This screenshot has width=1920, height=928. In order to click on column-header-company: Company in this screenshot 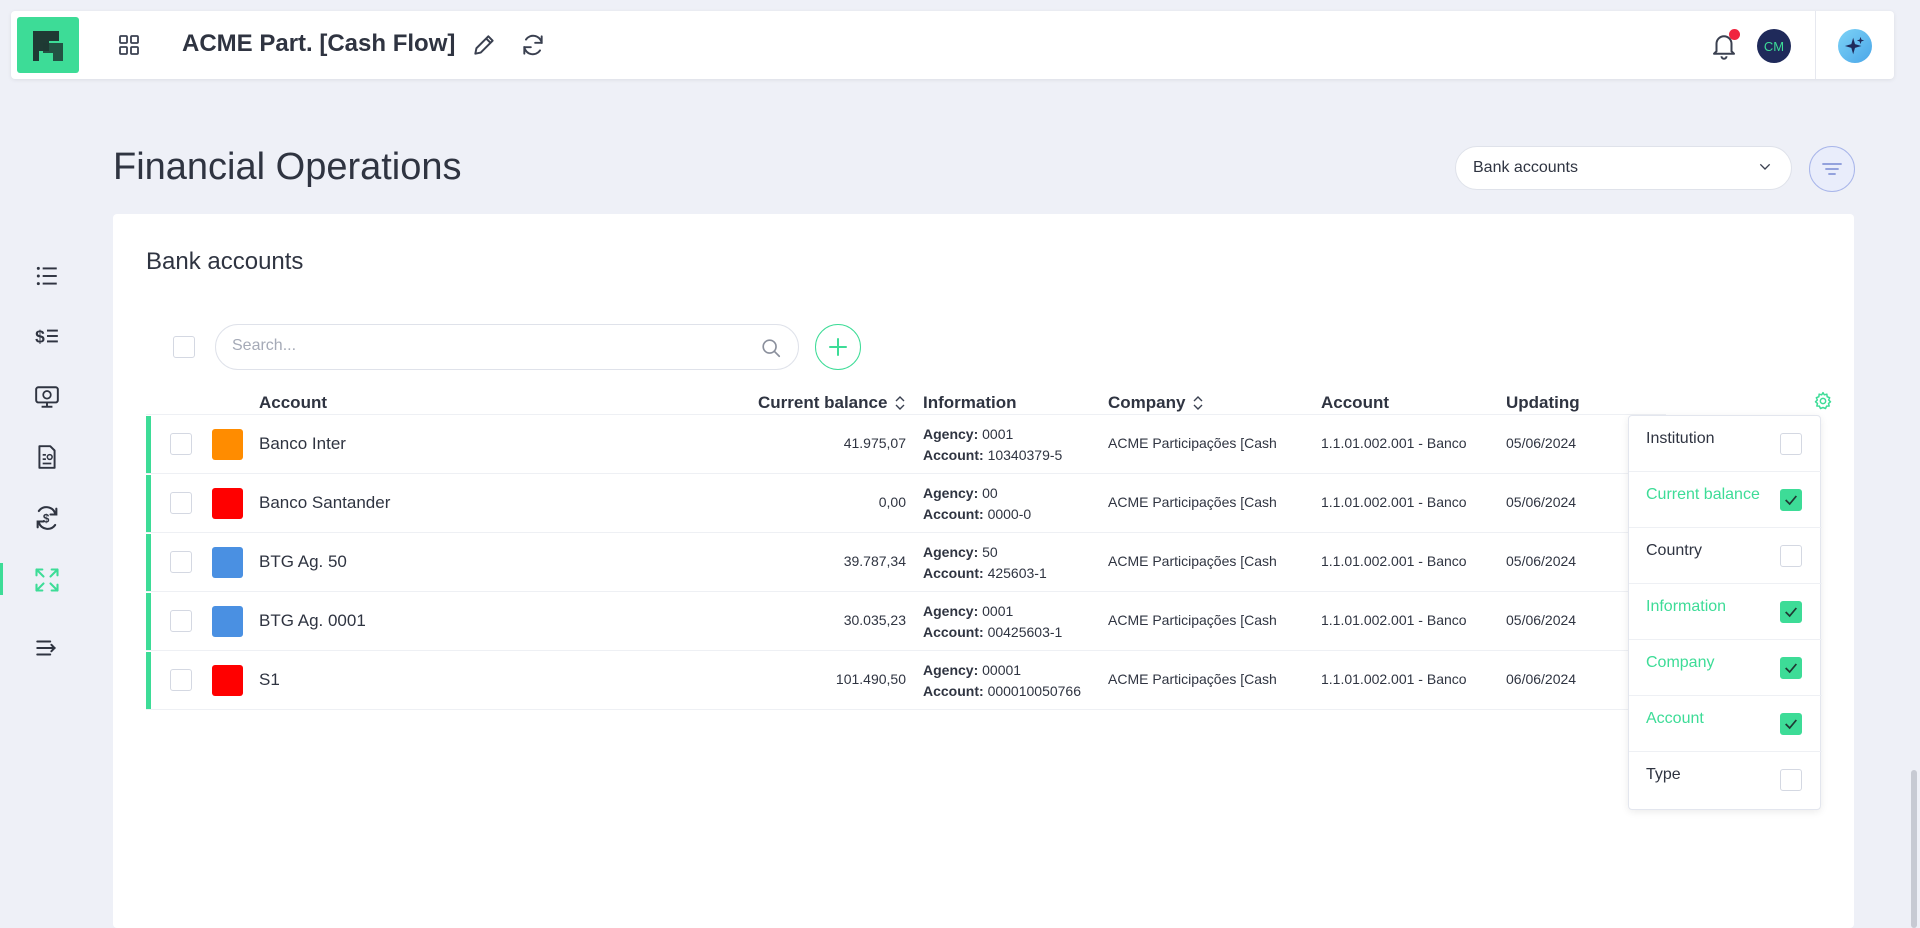, I will do `click(1155, 403)`.